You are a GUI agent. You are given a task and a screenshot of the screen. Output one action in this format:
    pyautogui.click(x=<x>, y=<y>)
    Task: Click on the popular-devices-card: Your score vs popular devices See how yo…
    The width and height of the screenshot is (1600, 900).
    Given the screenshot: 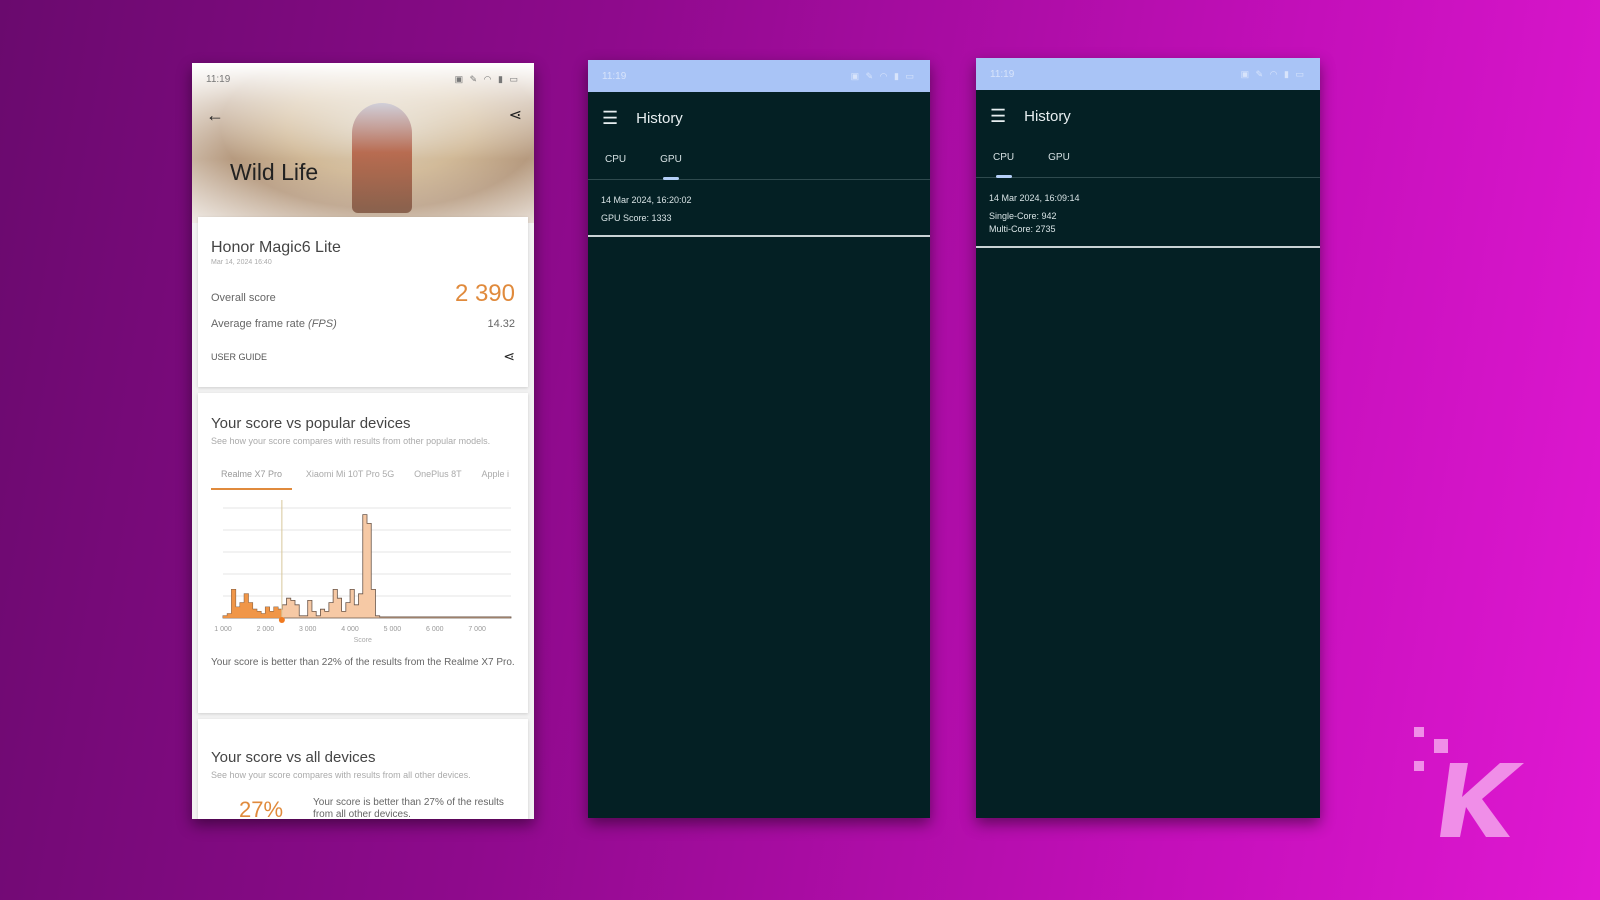 What is the action you would take?
    pyautogui.click(x=363, y=553)
    